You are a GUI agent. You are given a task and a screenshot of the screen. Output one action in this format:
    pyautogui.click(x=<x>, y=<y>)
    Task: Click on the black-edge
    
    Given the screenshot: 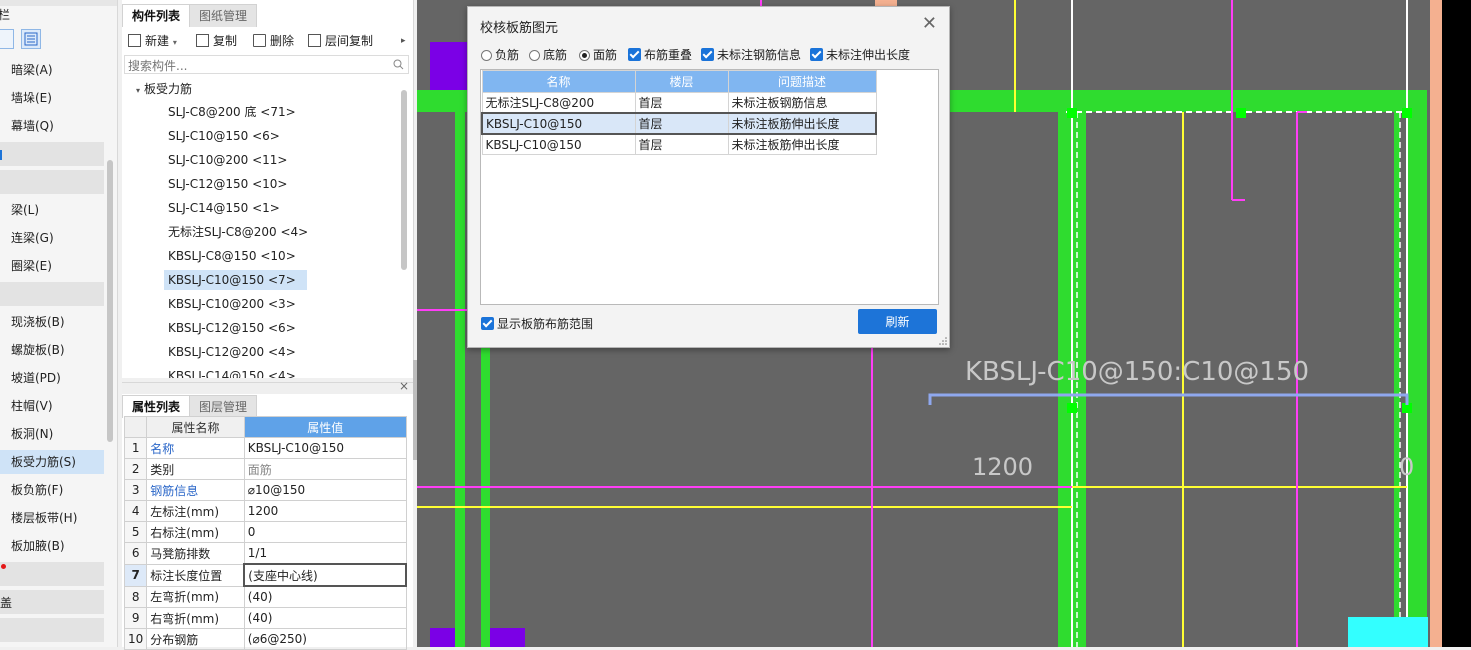 What is the action you would take?
    pyautogui.click(x=1456, y=323)
    